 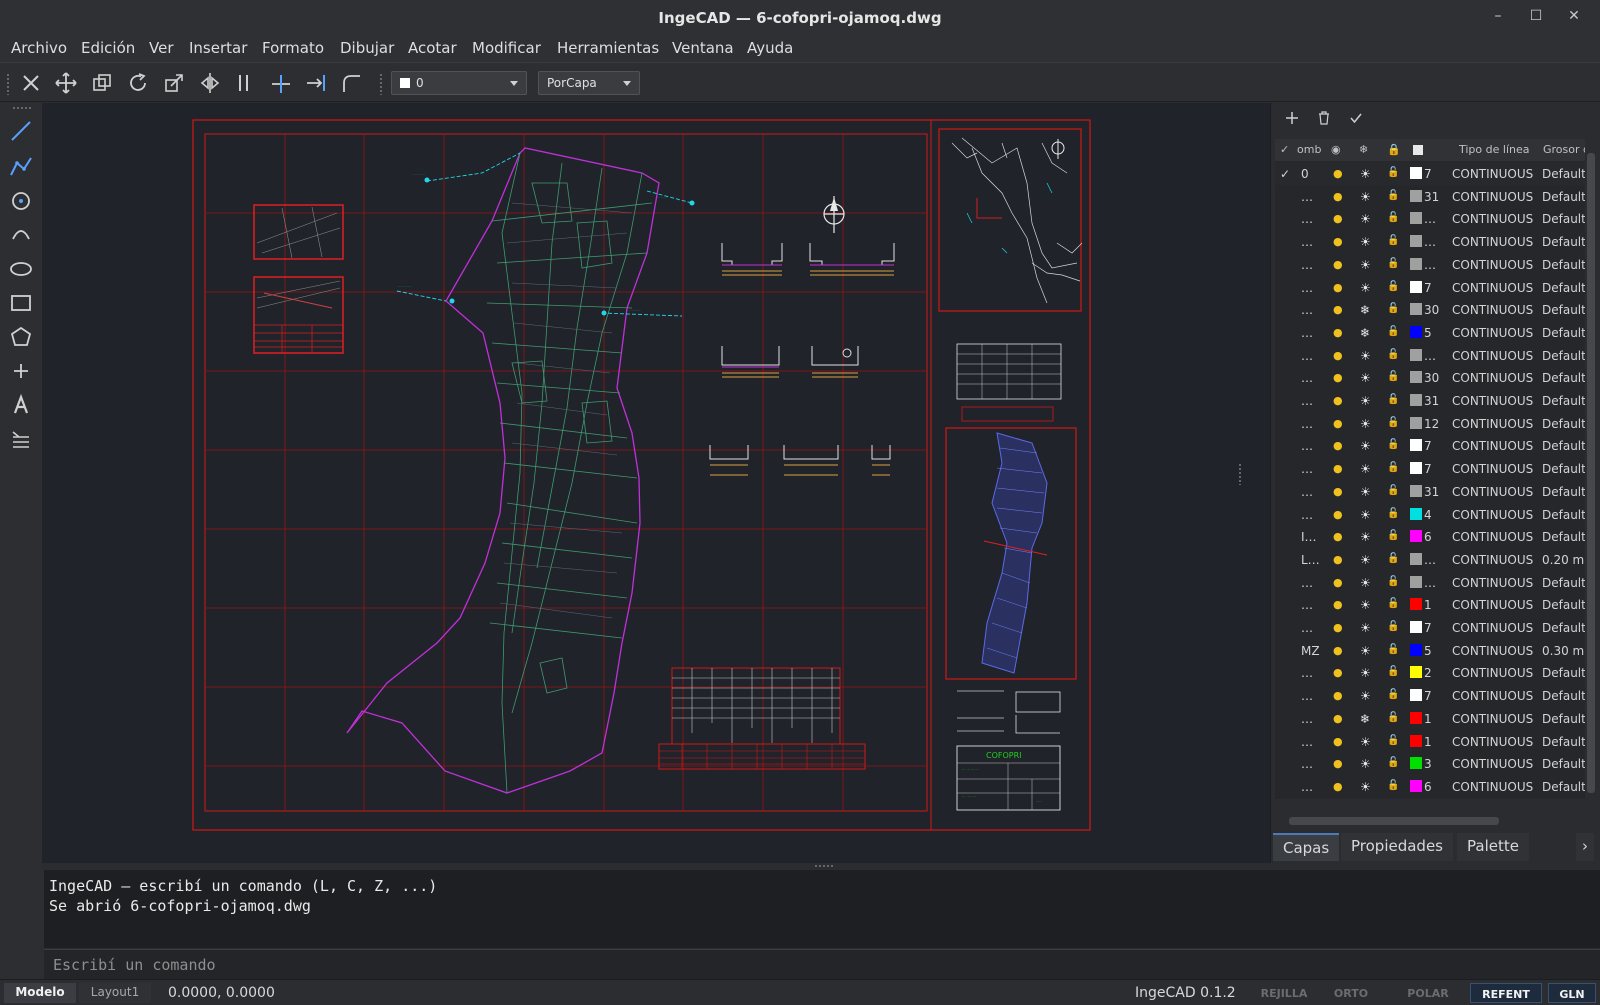 What do you see at coordinates (8, 84) in the screenshot?
I see `toolbar-grip` at bounding box center [8, 84].